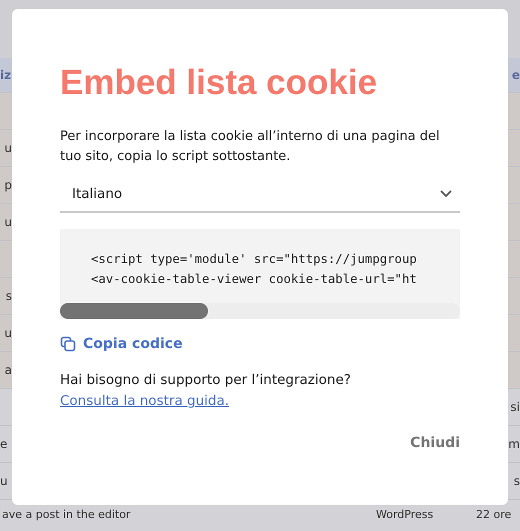  Describe the element at coordinates (206, 380) in the screenshot. I see `help-text: Hai bisogno di supporto per l’integrazione?` at that location.